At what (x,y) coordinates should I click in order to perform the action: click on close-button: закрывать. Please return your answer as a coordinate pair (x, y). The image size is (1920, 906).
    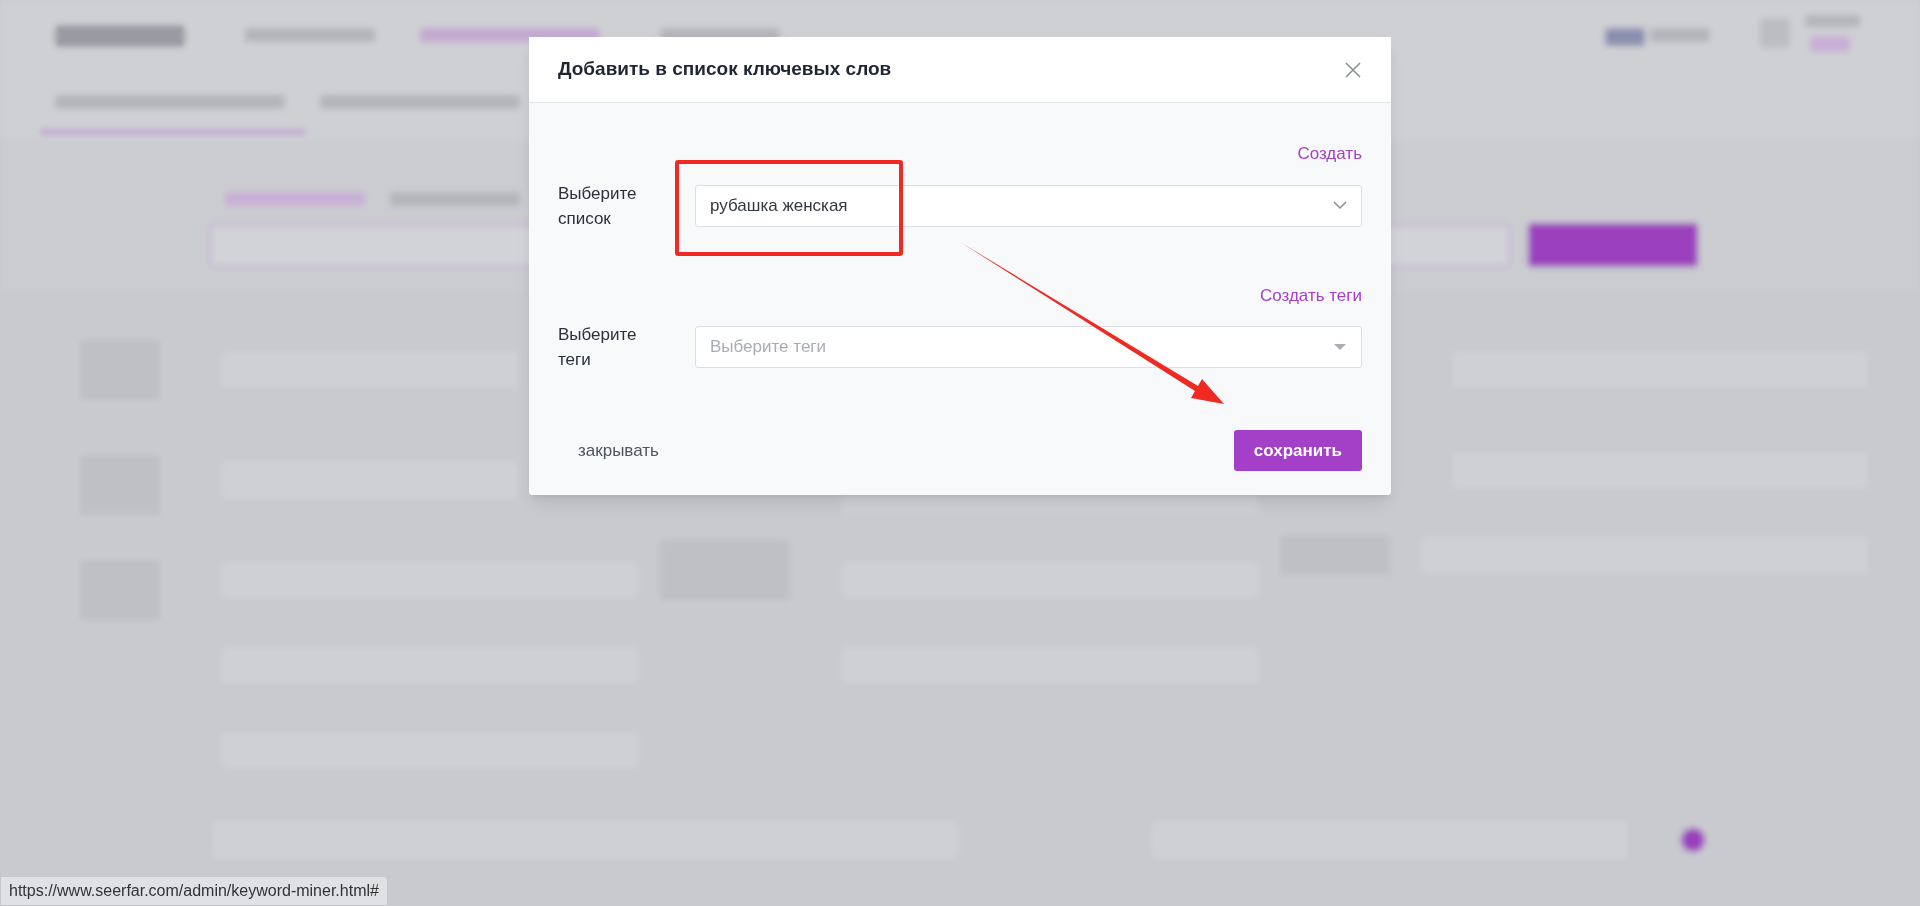
    Looking at the image, I should click on (618, 450).